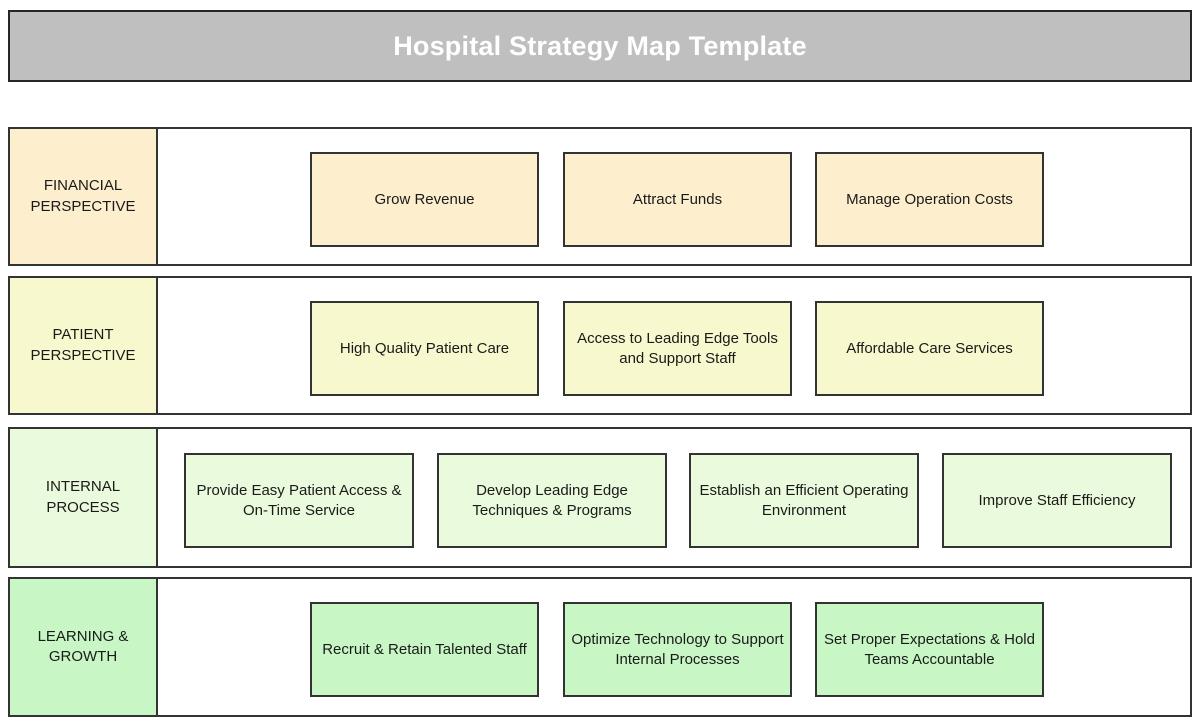  I want to click on title-banner: Hospital Strategy Map Template, so click(600, 46).